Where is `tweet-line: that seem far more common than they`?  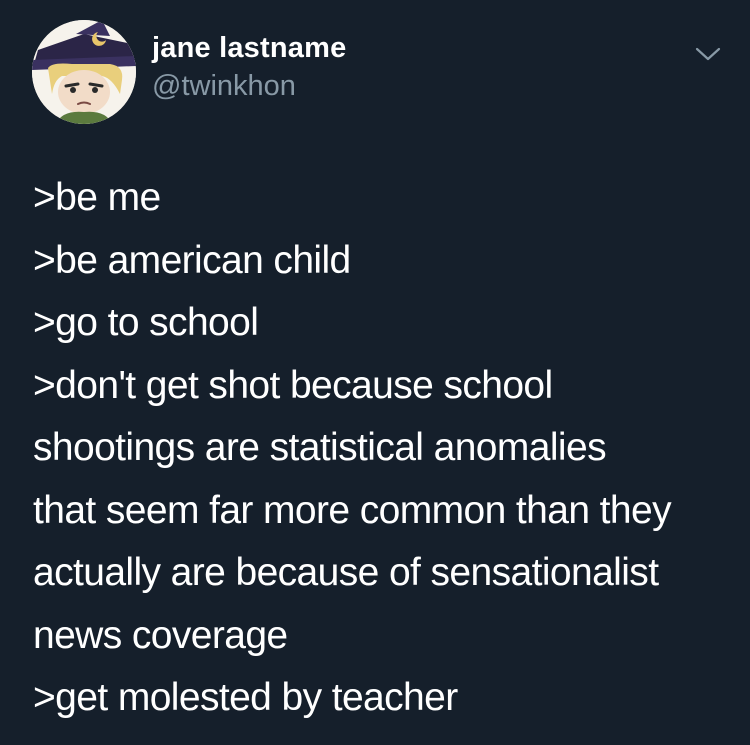 tweet-line: that seem far more common than they is located at coordinates (352, 510).